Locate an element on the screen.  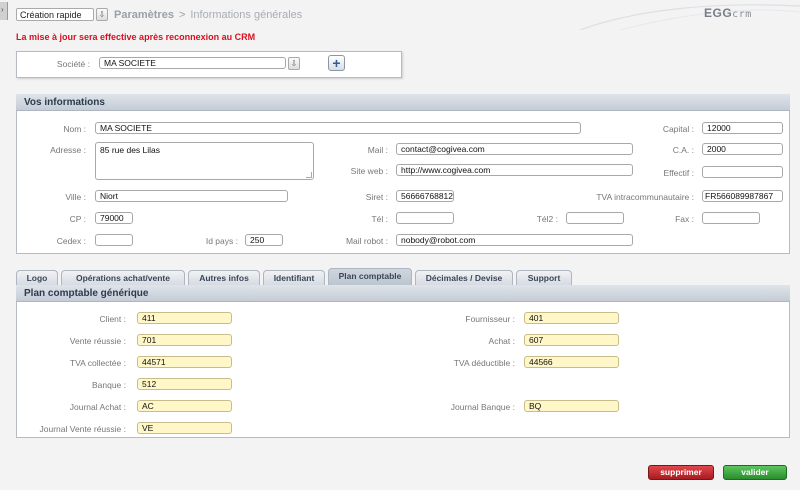
journal-banque-label: Journal Banque : is located at coordinates (482, 407).